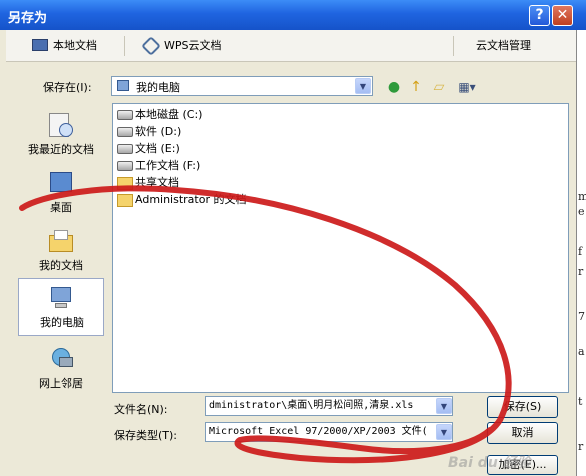  What do you see at coordinates (61, 125) in the screenshot?
I see `recent-documents-icon` at bounding box center [61, 125].